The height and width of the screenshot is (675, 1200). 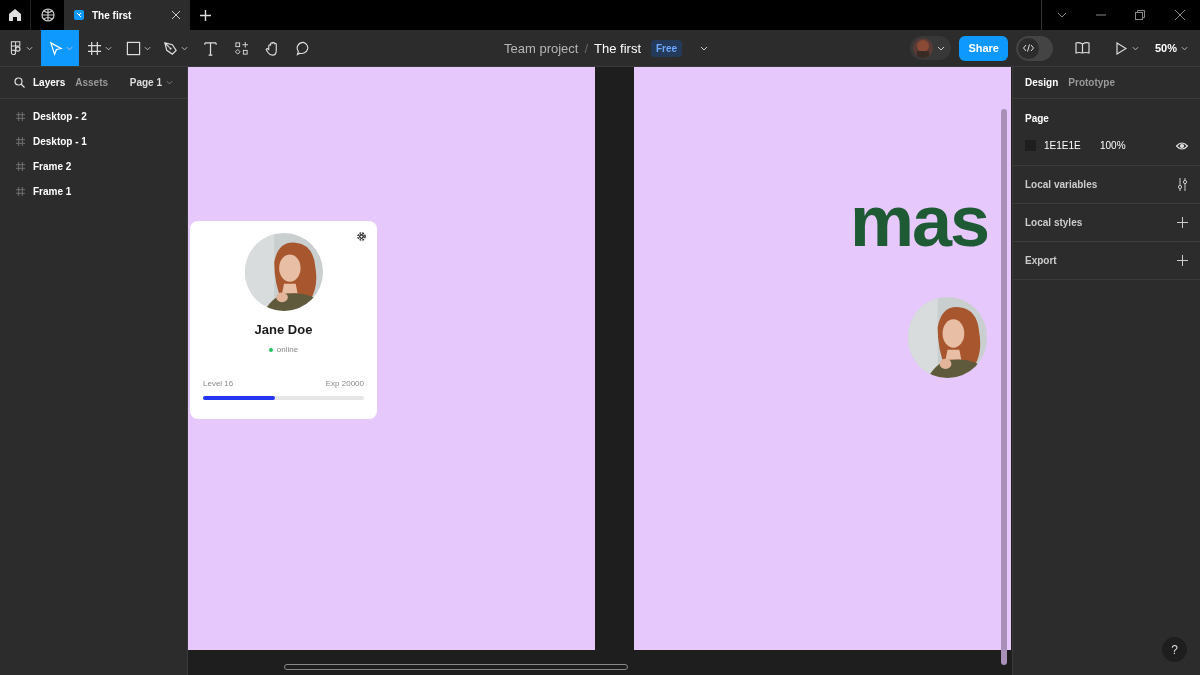 I want to click on search-icon, so click(x=19, y=82).